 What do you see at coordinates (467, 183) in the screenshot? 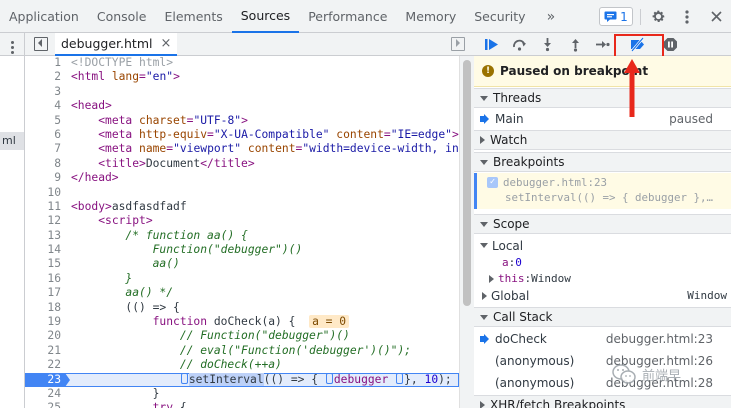
I see `scrollbar-thumb` at bounding box center [467, 183].